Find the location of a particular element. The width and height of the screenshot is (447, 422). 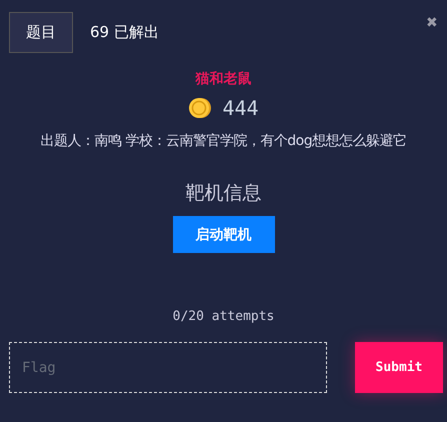

challenge-description: 出题人：南鸣 学校：云南警官学院，有个dog想想怎么躲避它 is located at coordinates (223, 141).